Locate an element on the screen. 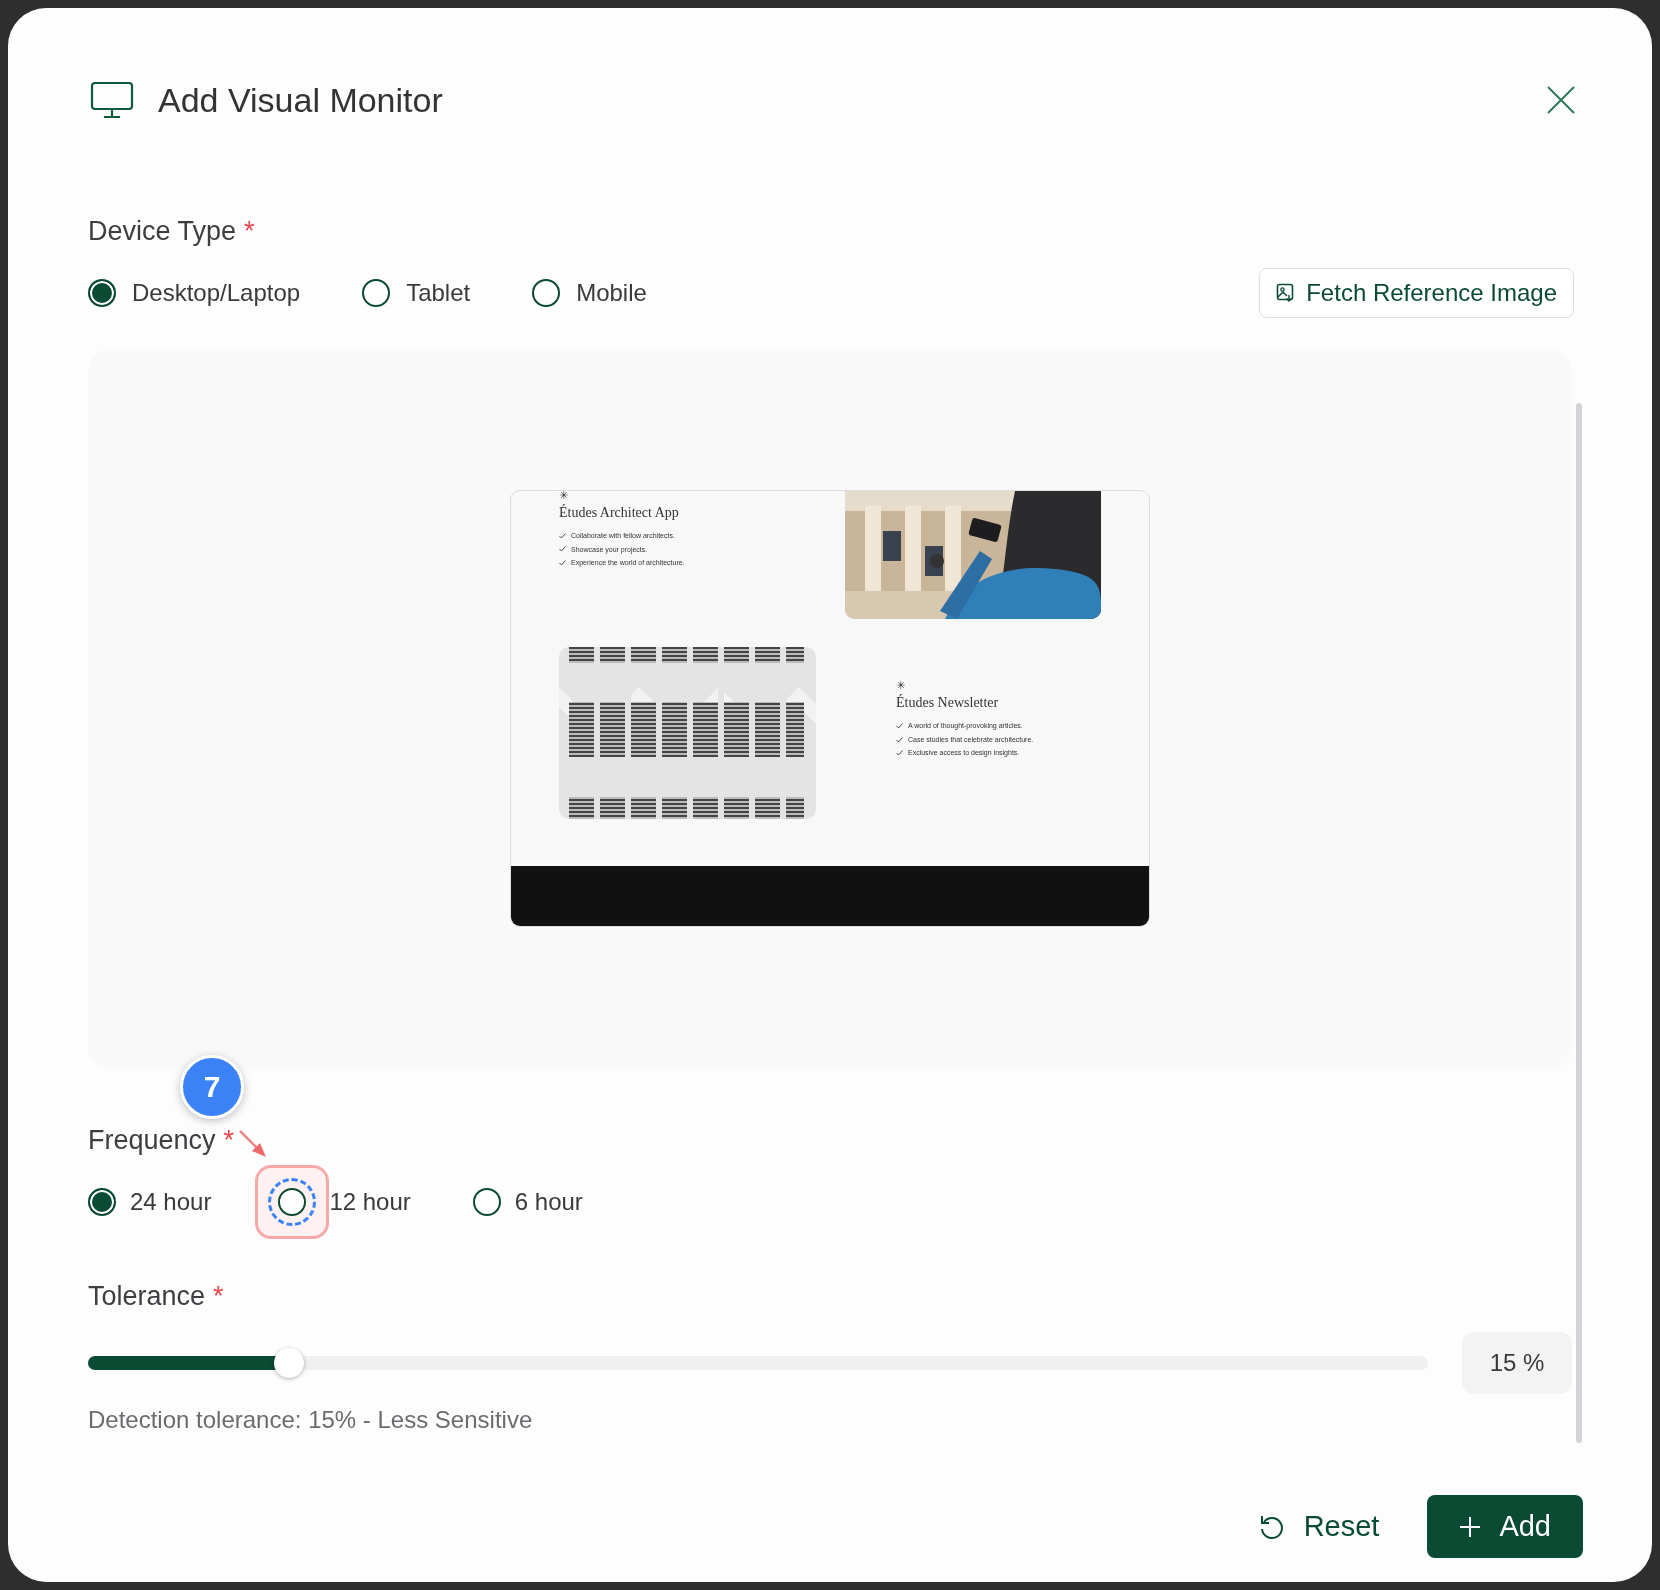 This screenshot has height=1590, width=1660. plus-icon is located at coordinates (1470, 1526).